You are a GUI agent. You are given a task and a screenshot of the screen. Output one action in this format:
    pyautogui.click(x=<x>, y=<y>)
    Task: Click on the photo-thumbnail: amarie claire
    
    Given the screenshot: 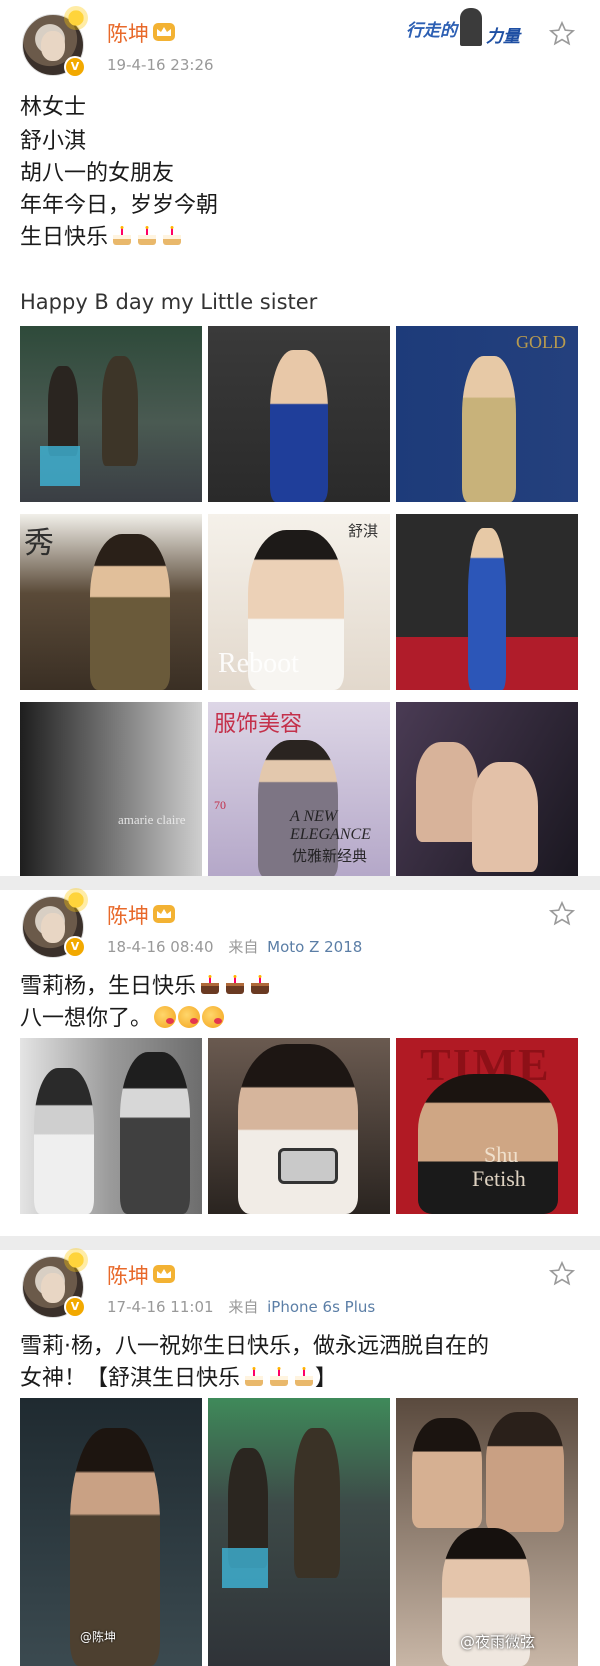 What is the action you would take?
    pyautogui.click(x=111, y=790)
    